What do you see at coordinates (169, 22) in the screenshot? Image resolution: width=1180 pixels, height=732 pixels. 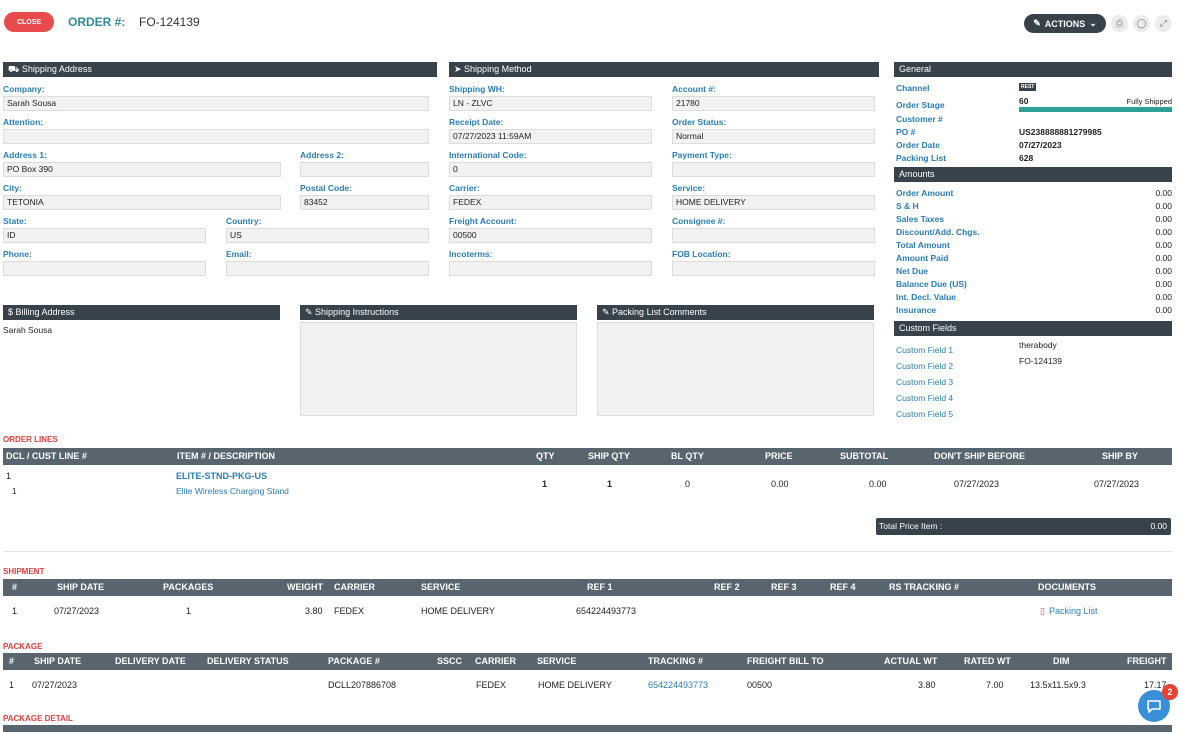 I see `order-number: FO-124139` at bounding box center [169, 22].